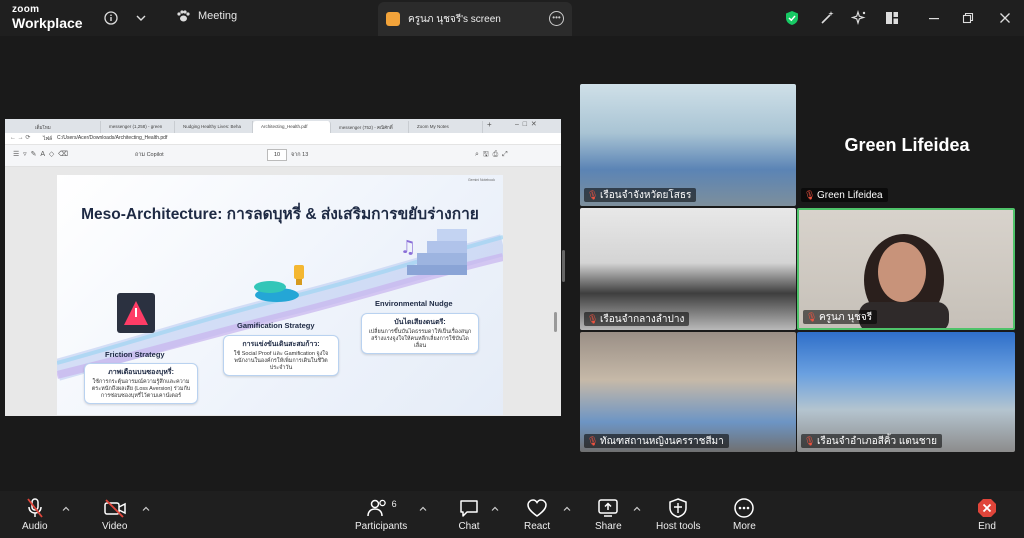 This screenshot has width=1024, height=538. What do you see at coordinates (381, 514) in the screenshot?
I see `participants-button: 6 Participants` at bounding box center [381, 514].